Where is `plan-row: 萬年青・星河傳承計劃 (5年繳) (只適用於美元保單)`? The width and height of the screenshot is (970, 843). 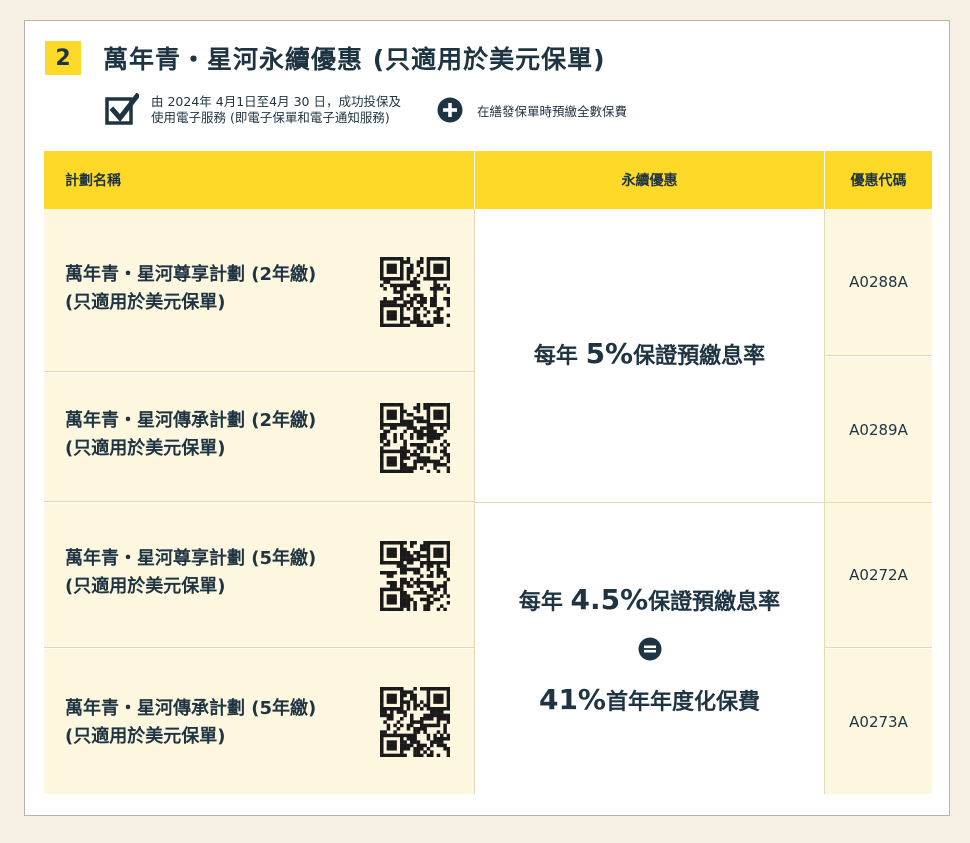 plan-row: 萬年青・星河傳承計劃 (5年繳) (只適用於美元保單) is located at coordinates (259, 721).